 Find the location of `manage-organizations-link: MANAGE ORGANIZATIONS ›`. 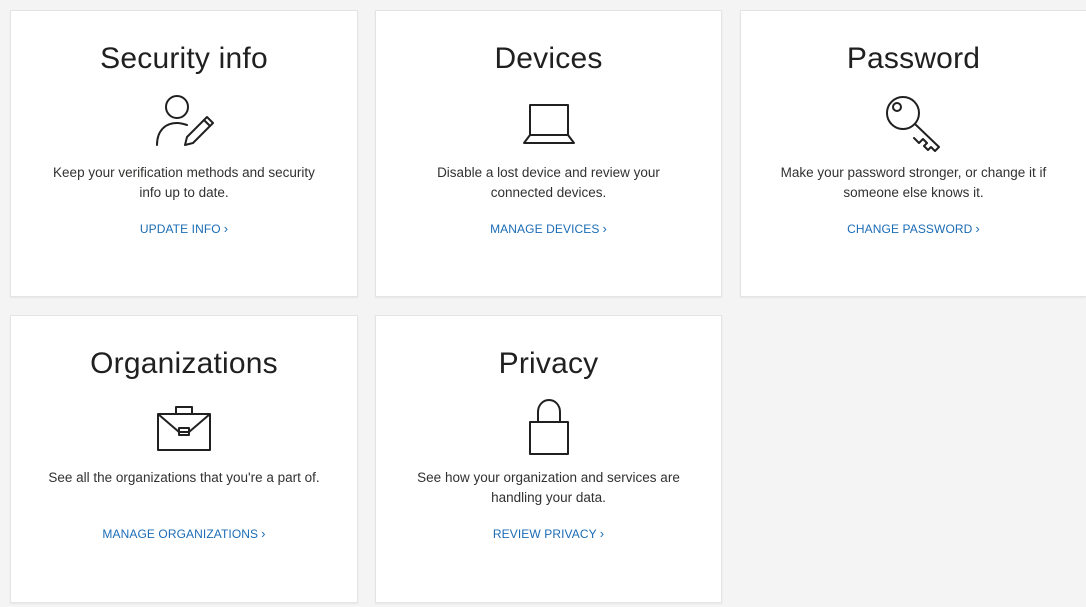

manage-organizations-link: MANAGE ORGANIZATIONS › is located at coordinates (184, 534).